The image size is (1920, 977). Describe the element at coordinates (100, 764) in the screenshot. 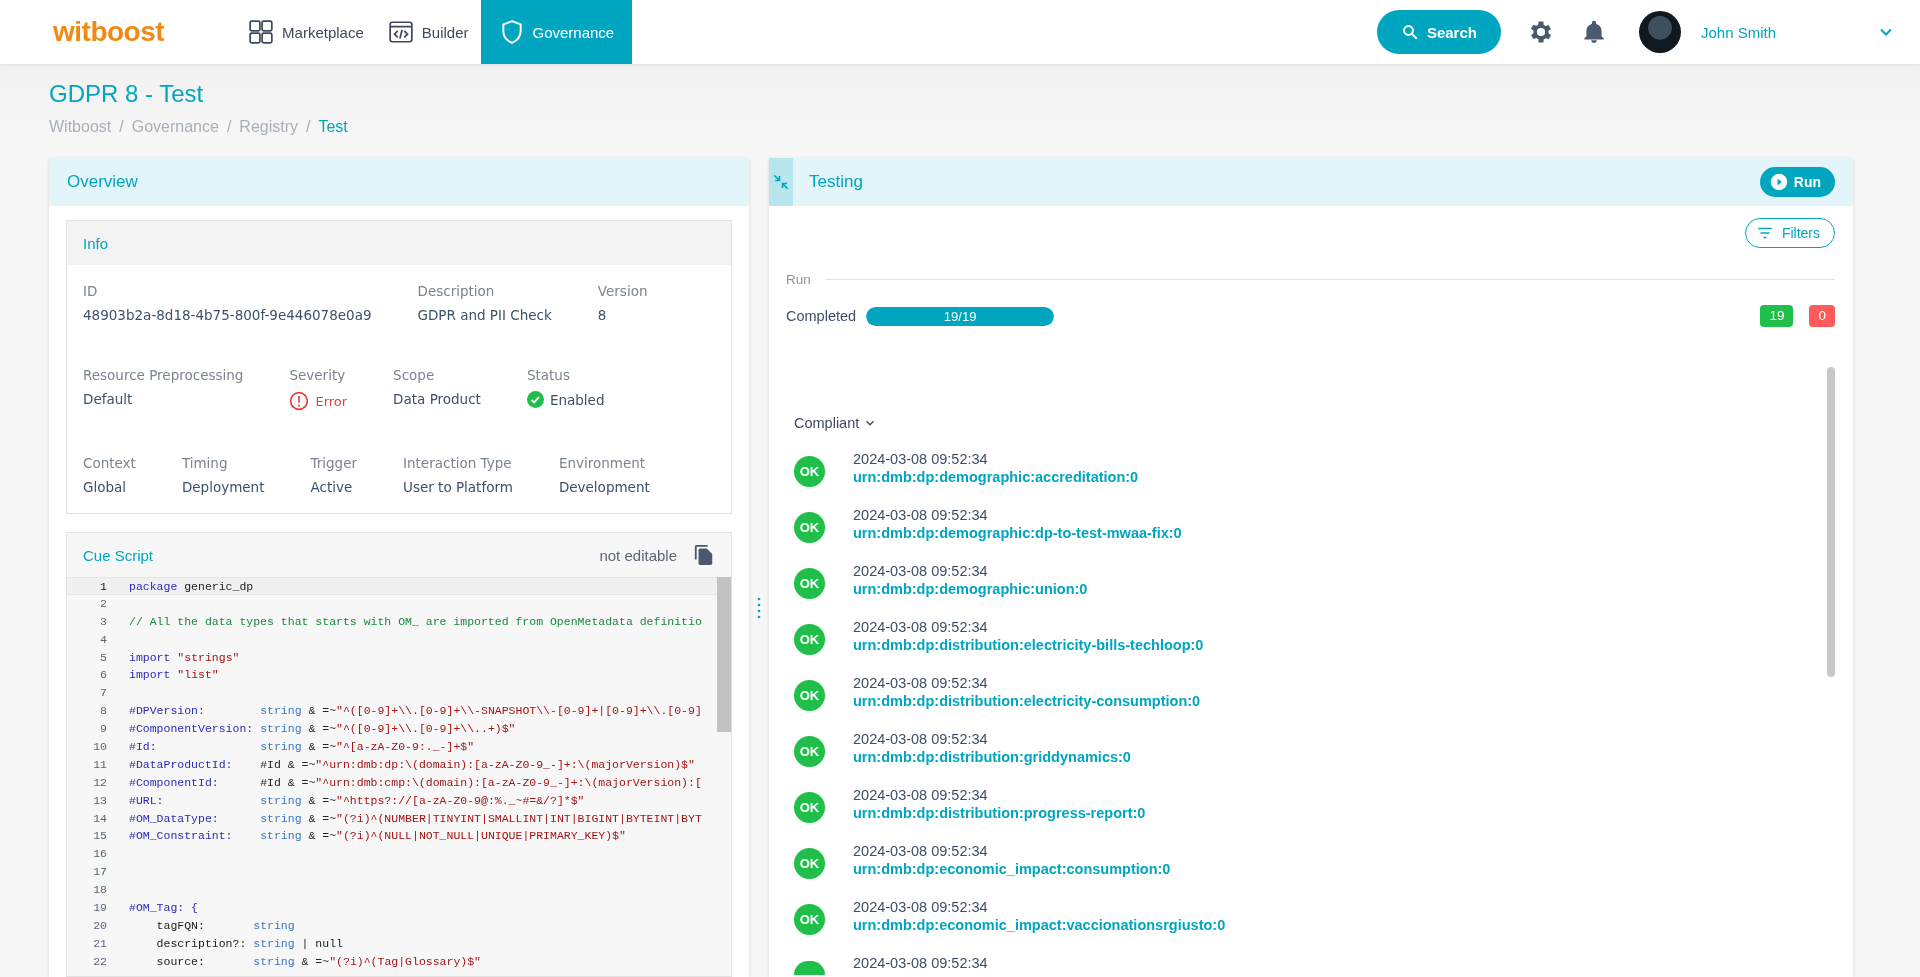

I see `line-number: 11` at that location.